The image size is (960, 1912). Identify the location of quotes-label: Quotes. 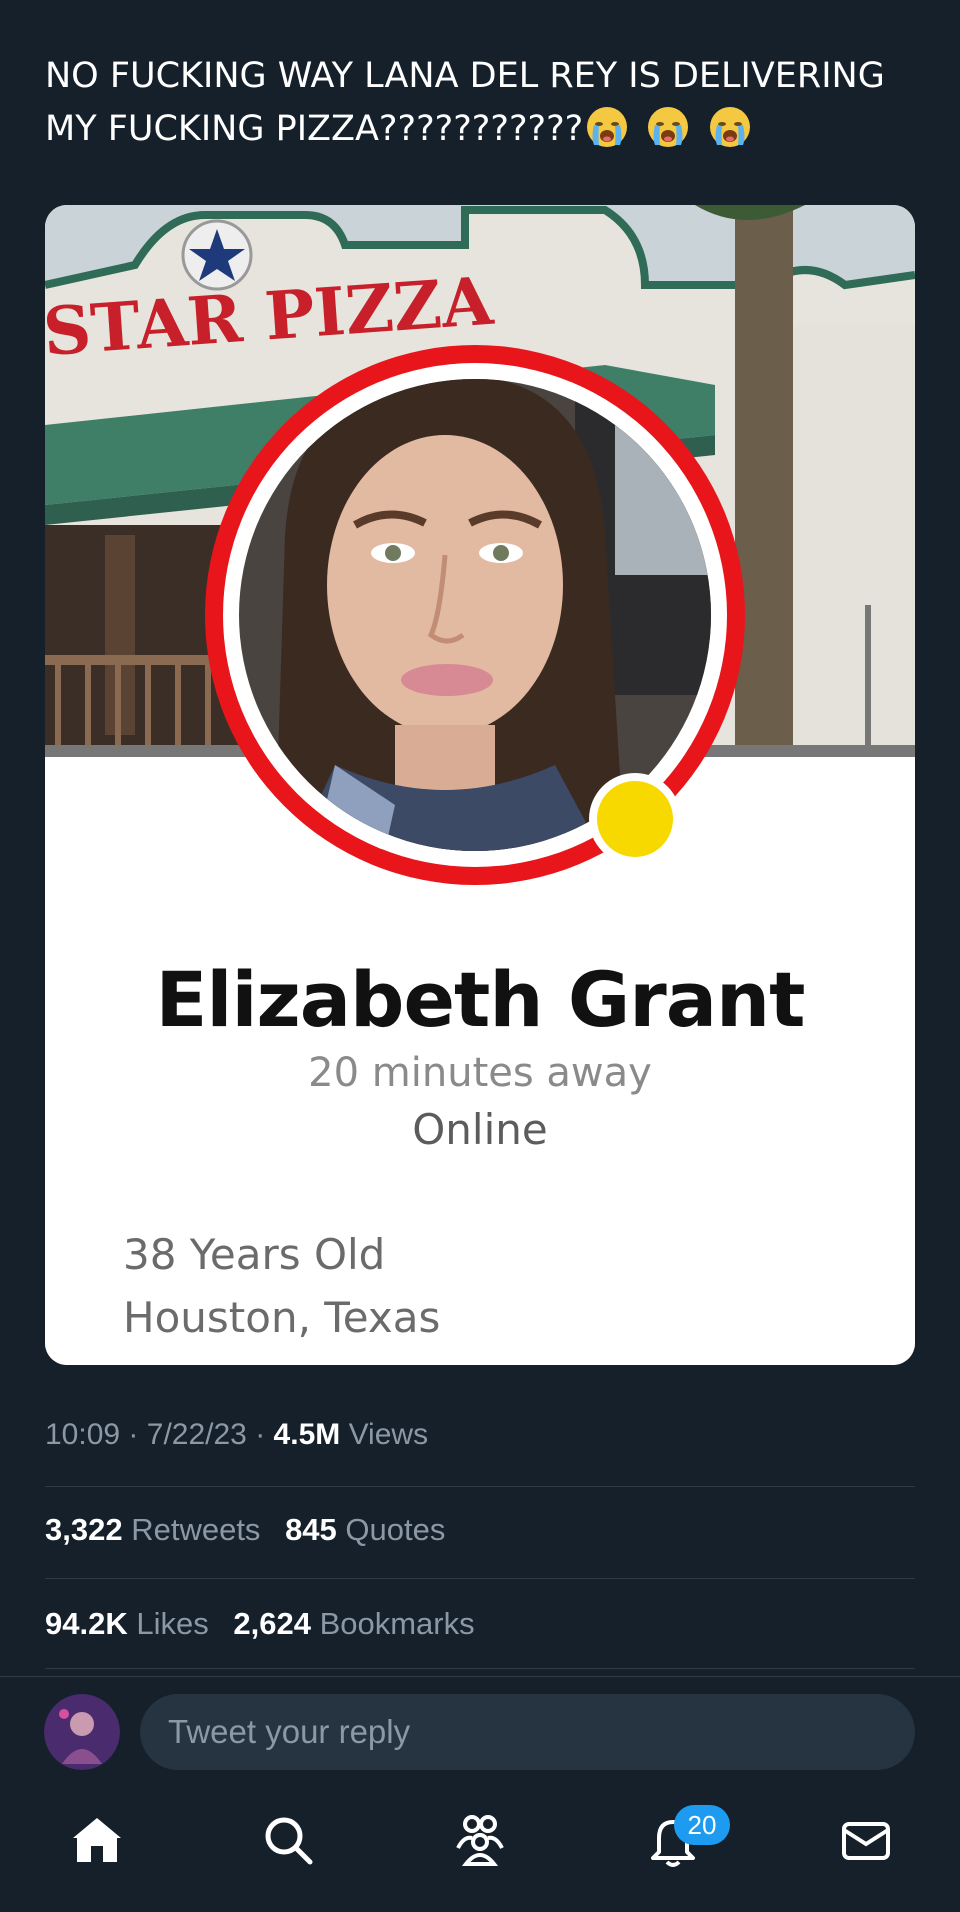
(395, 1529).